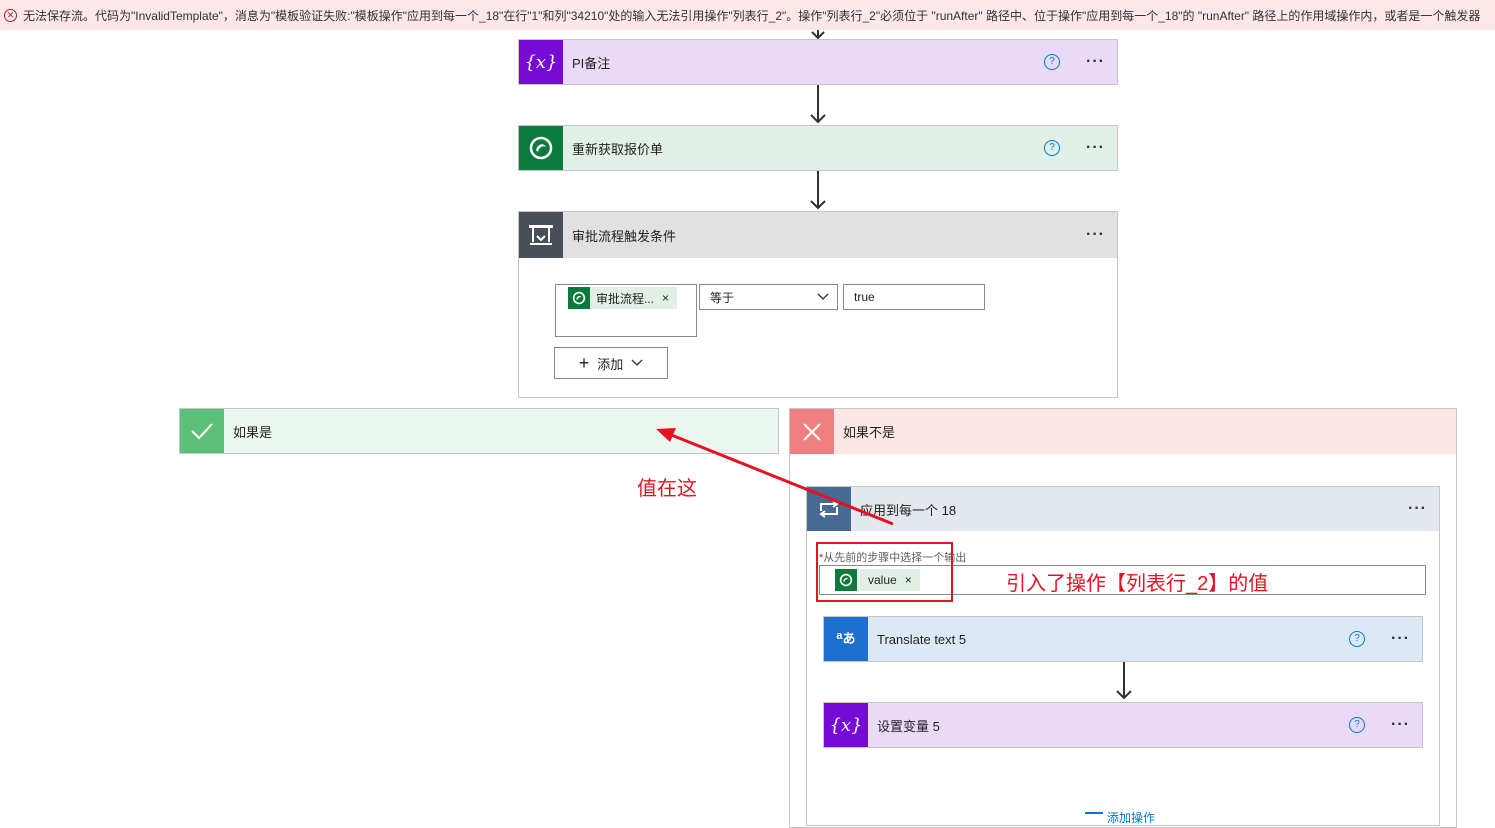 This screenshot has width=1495, height=828. I want to click on add-action-icon, so click(1094, 817).